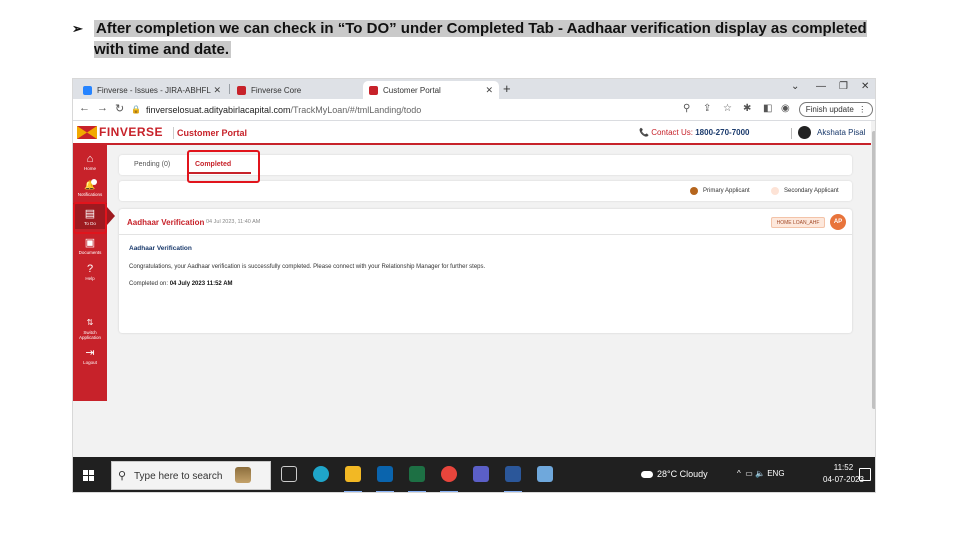  What do you see at coordinates (507, 88) in the screenshot?
I see `new-tab-icon: +` at bounding box center [507, 88].